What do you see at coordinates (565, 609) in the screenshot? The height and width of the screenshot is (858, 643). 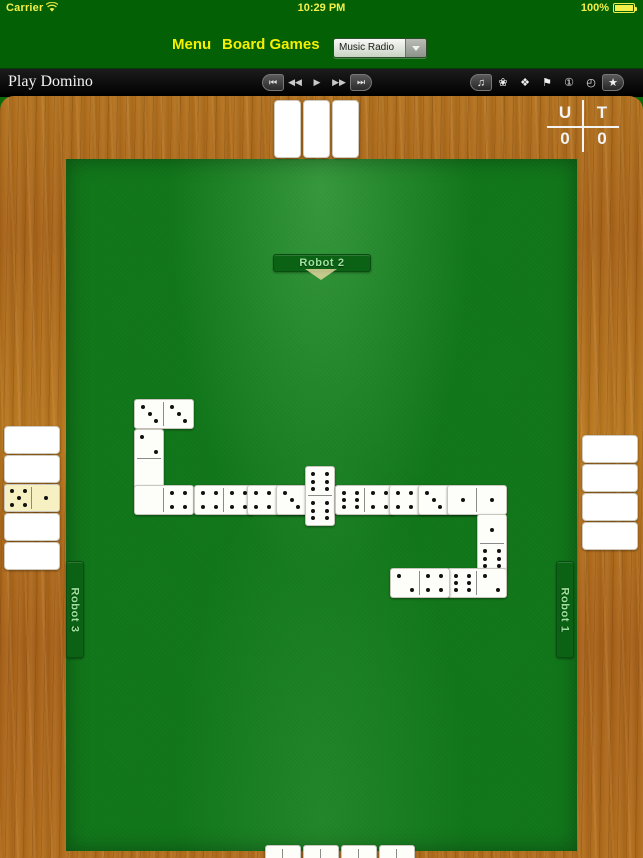 I see `player-name-robot-1: Robot 1` at bounding box center [565, 609].